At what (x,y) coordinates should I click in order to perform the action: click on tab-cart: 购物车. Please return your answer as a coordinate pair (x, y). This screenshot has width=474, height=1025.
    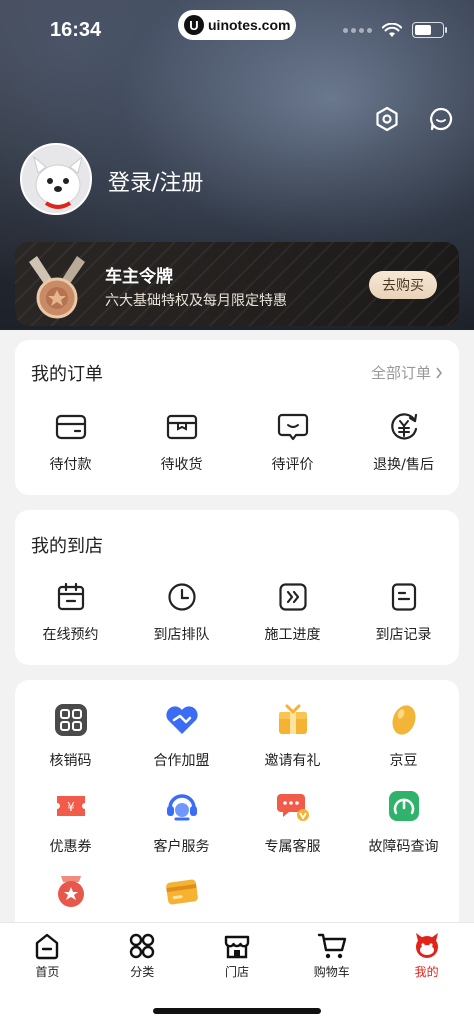
    Looking at the image, I should click on (331, 954).